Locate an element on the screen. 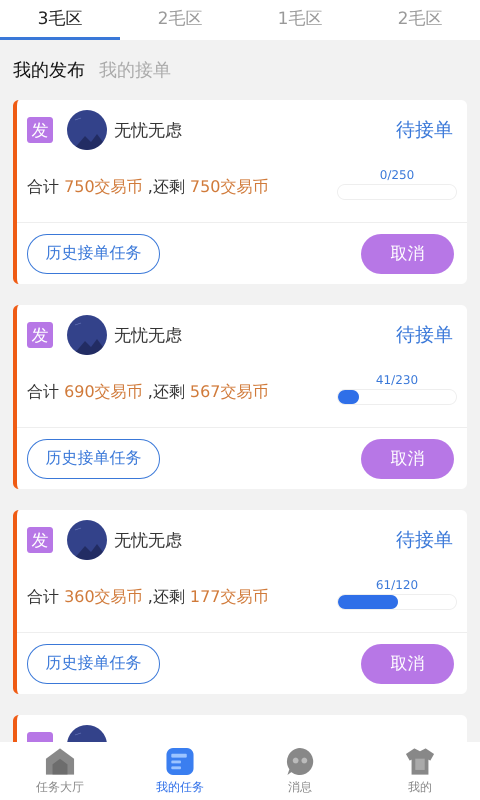  house-icon is located at coordinates (60, 761).